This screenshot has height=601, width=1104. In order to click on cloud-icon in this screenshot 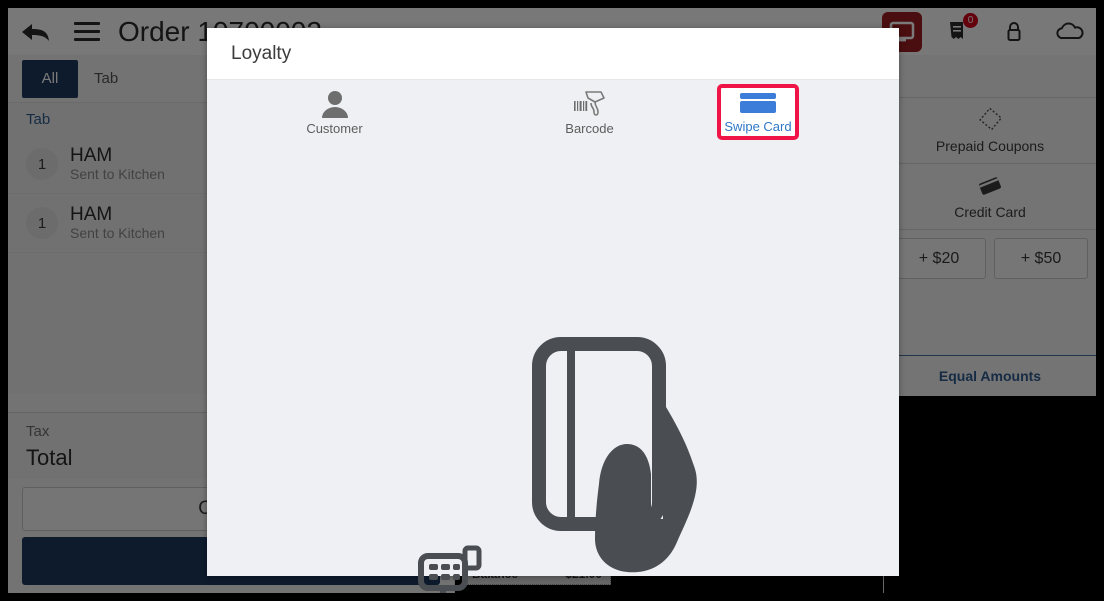, I will do `click(1070, 30)`.